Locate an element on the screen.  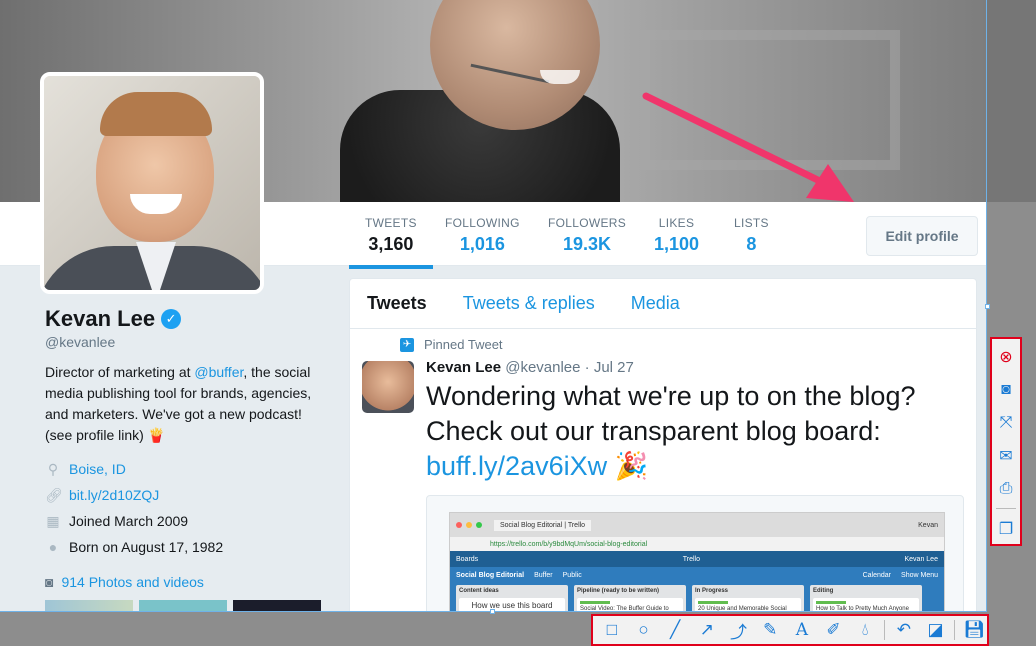
location-link: Boise, ID is located at coordinates (97, 469).